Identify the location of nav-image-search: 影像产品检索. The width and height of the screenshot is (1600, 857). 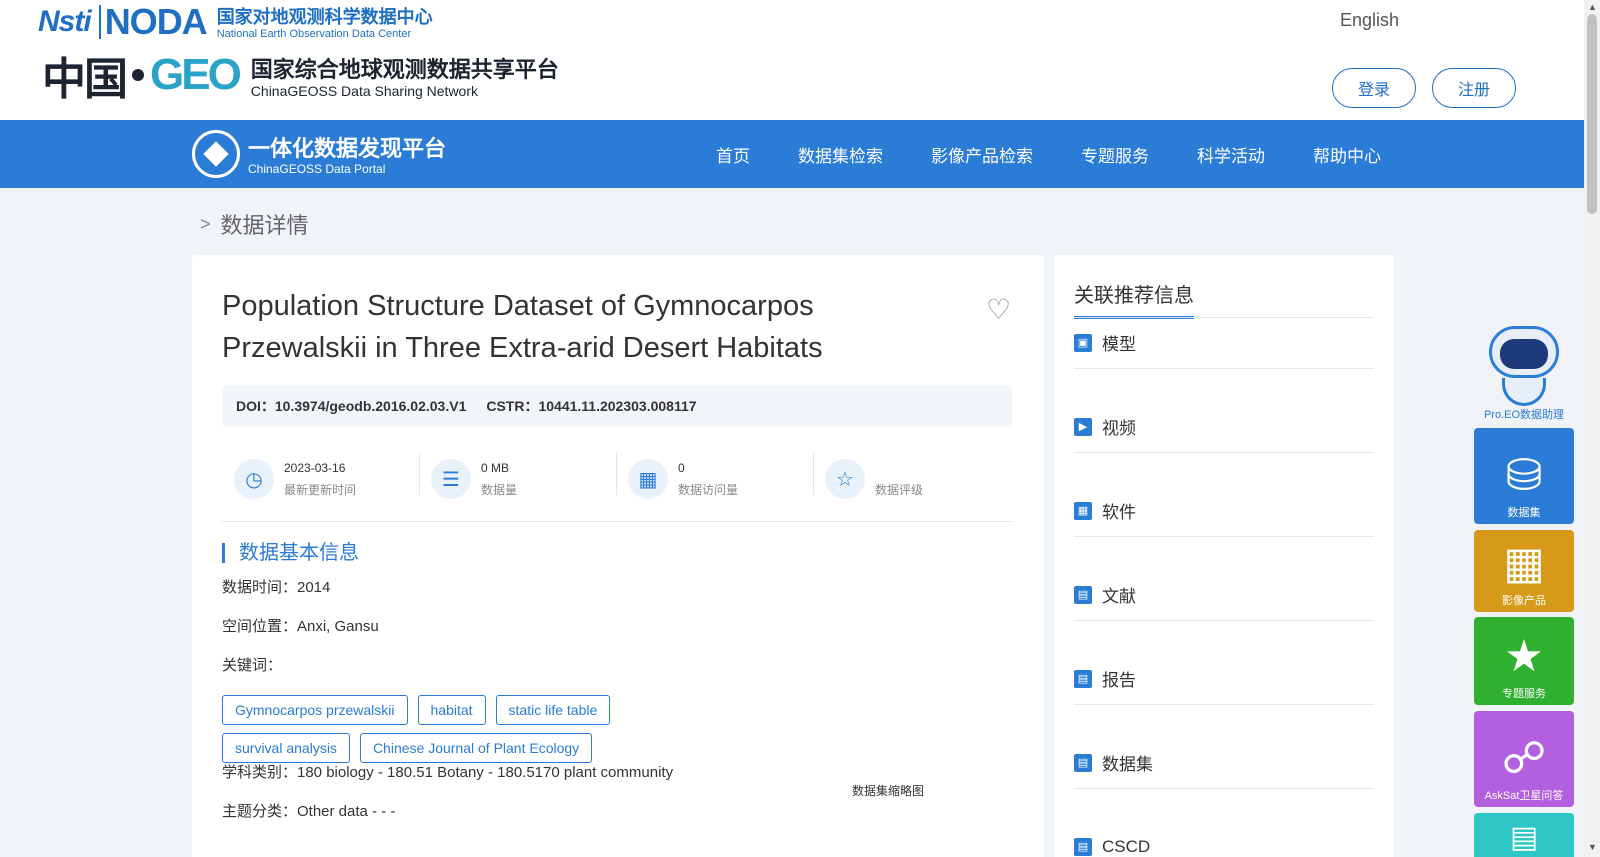
(982, 154).